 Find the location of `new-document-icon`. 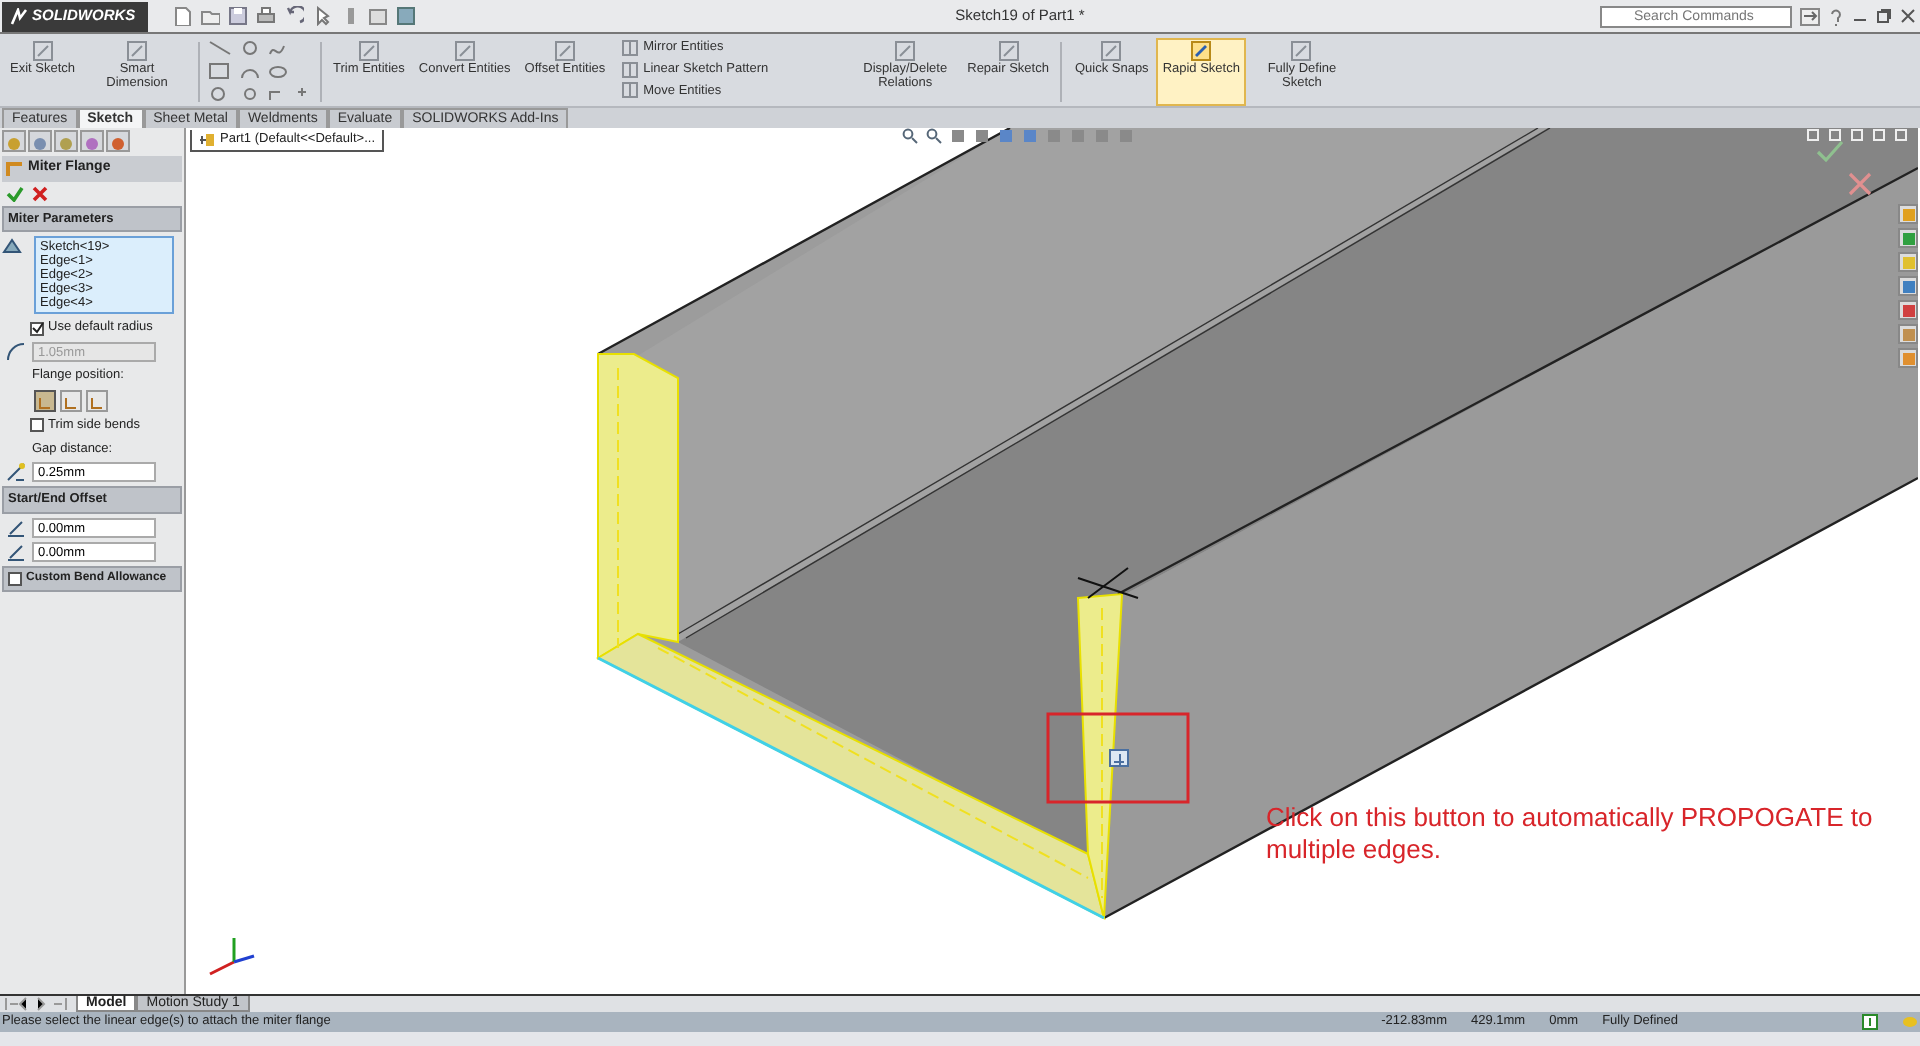

new-document-icon is located at coordinates (181, 16).